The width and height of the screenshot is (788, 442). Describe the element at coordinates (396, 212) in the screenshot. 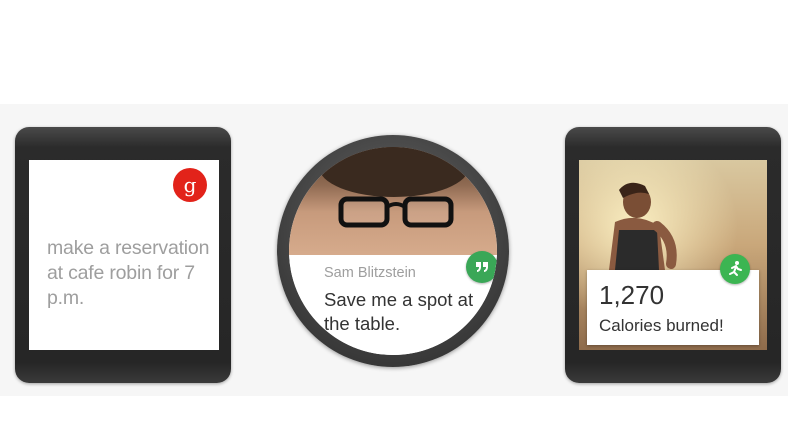

I see `photo-glasses` at that location.